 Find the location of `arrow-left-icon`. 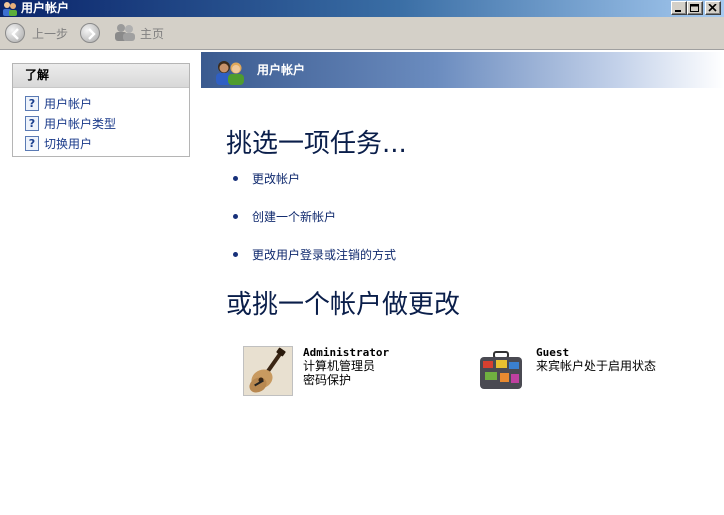

arrow-left-icon is located at coordinates (15, 33).